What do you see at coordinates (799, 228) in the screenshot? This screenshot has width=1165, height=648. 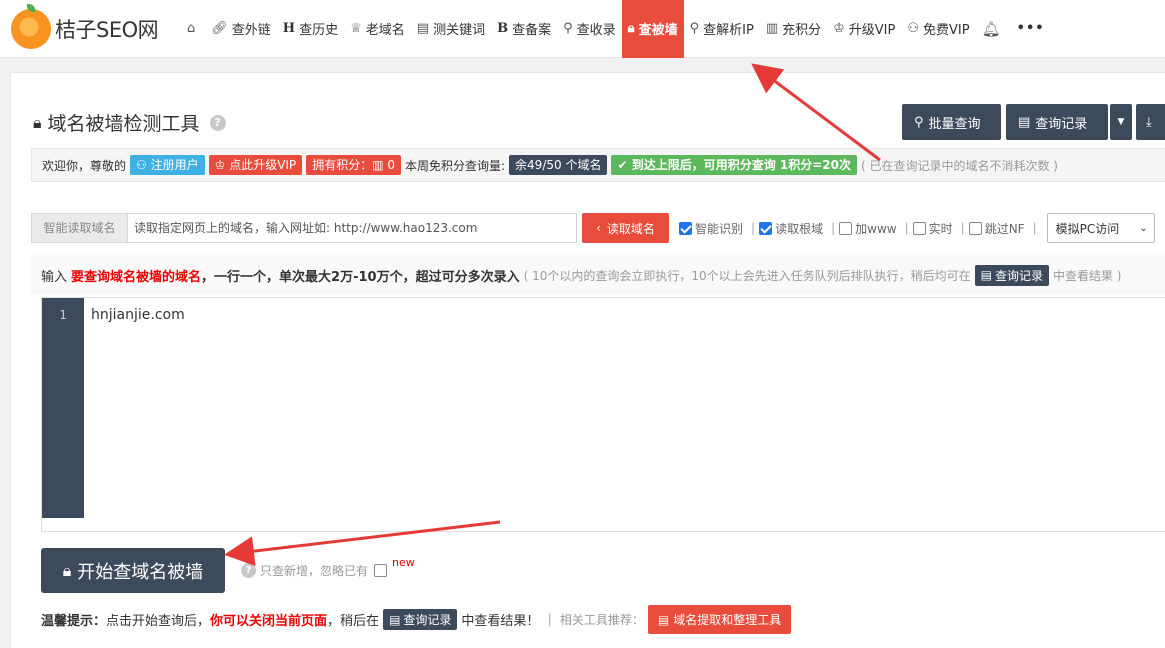 I see `option-label: 读取根域` at bounding box center [799, 228].